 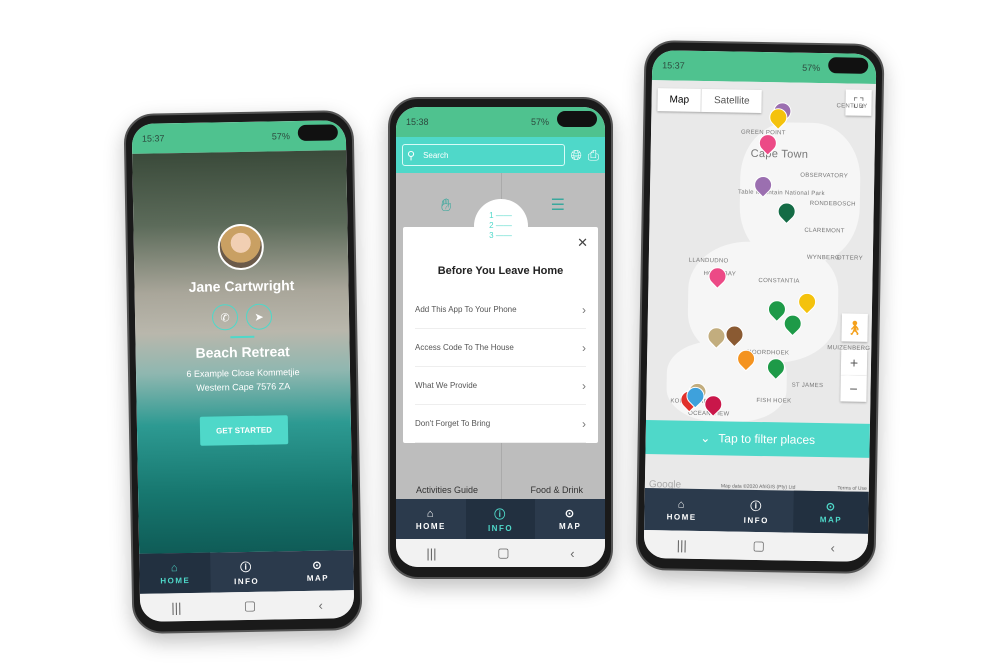 I want to click on close-icon: ✕, so click(x=582, y=243).